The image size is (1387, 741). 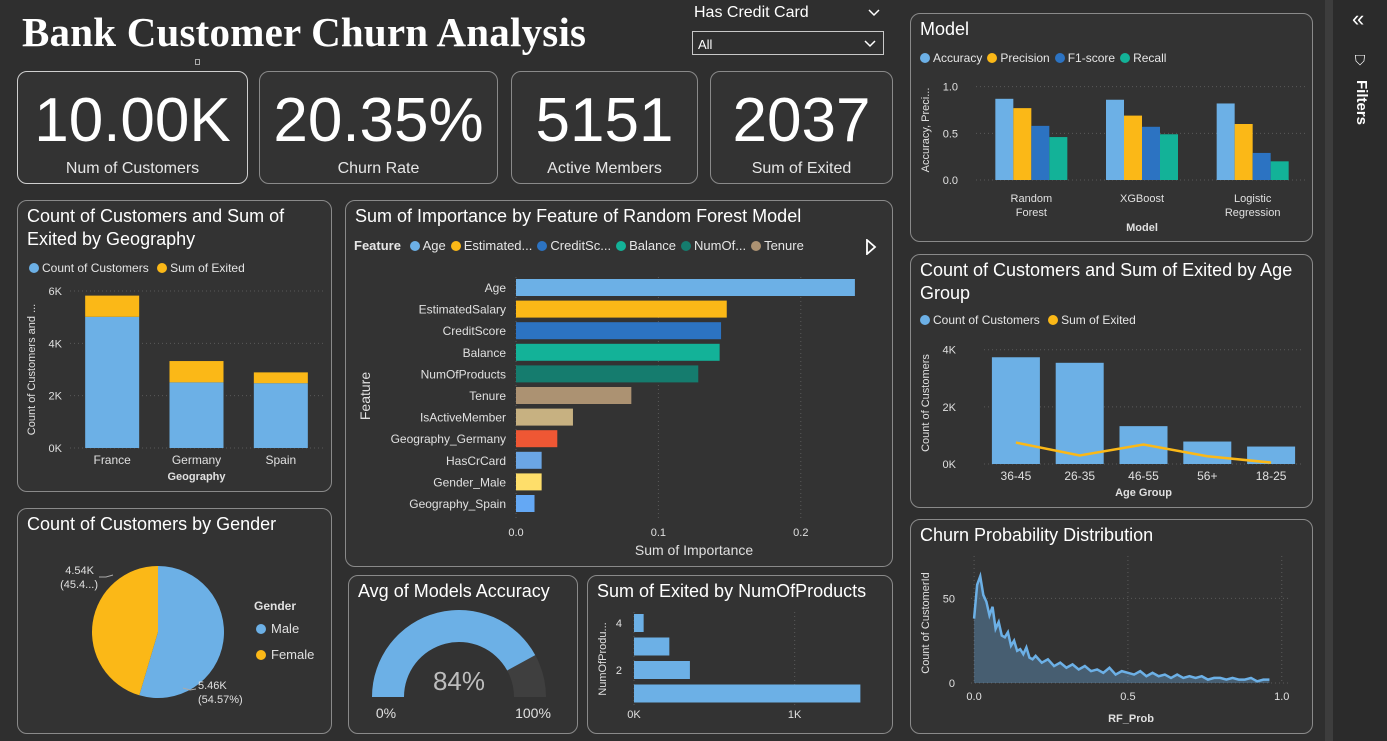 I want to click on gauge-card: Avg of Models Accuracy 84% 0% 100%, so click(x=463, y=654).